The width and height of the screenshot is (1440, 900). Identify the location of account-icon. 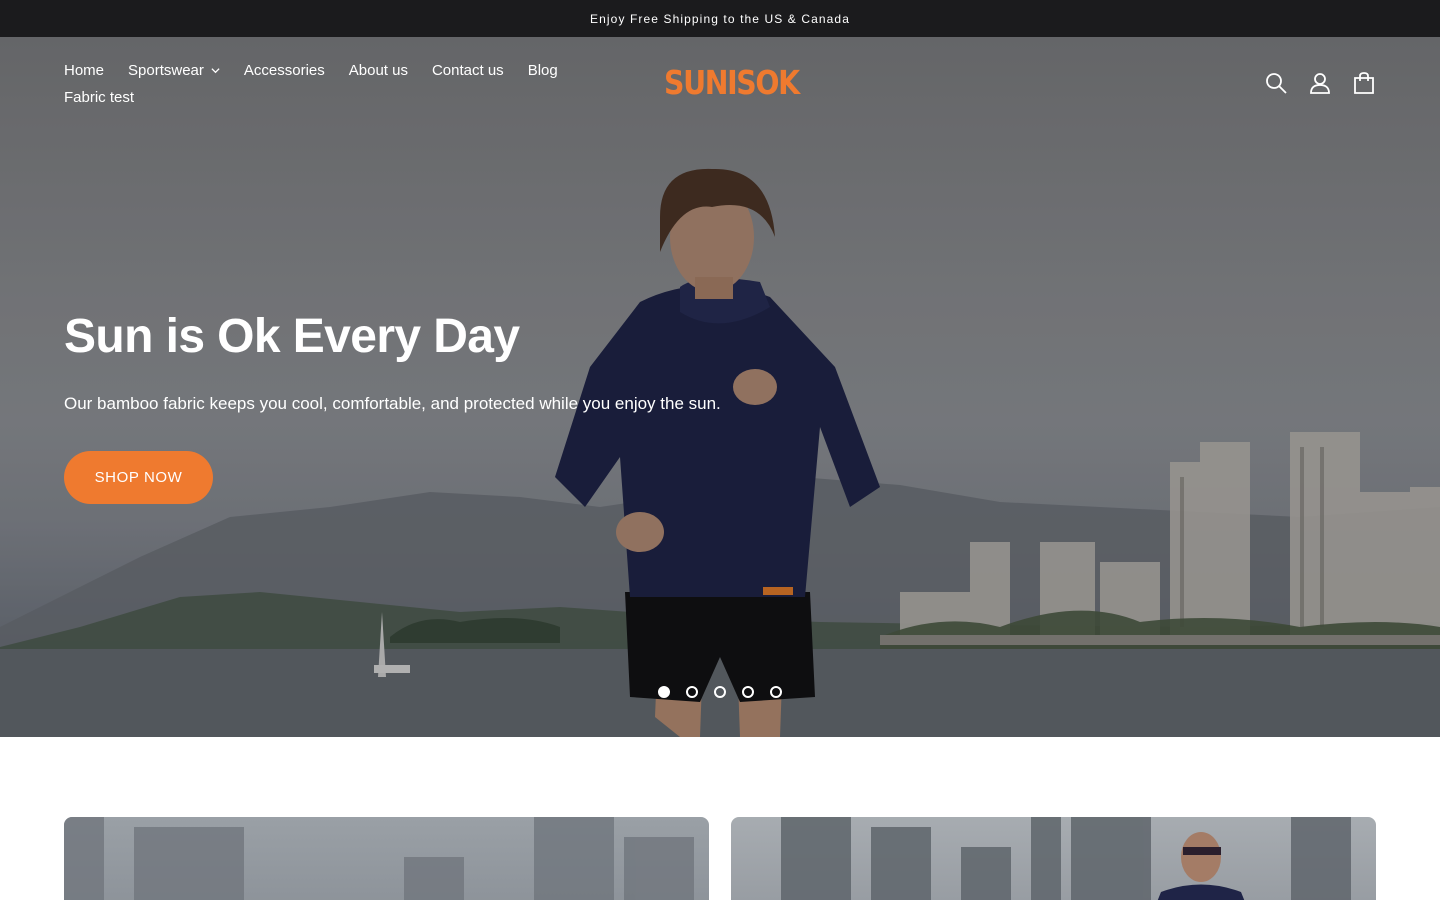
(1320, 83).